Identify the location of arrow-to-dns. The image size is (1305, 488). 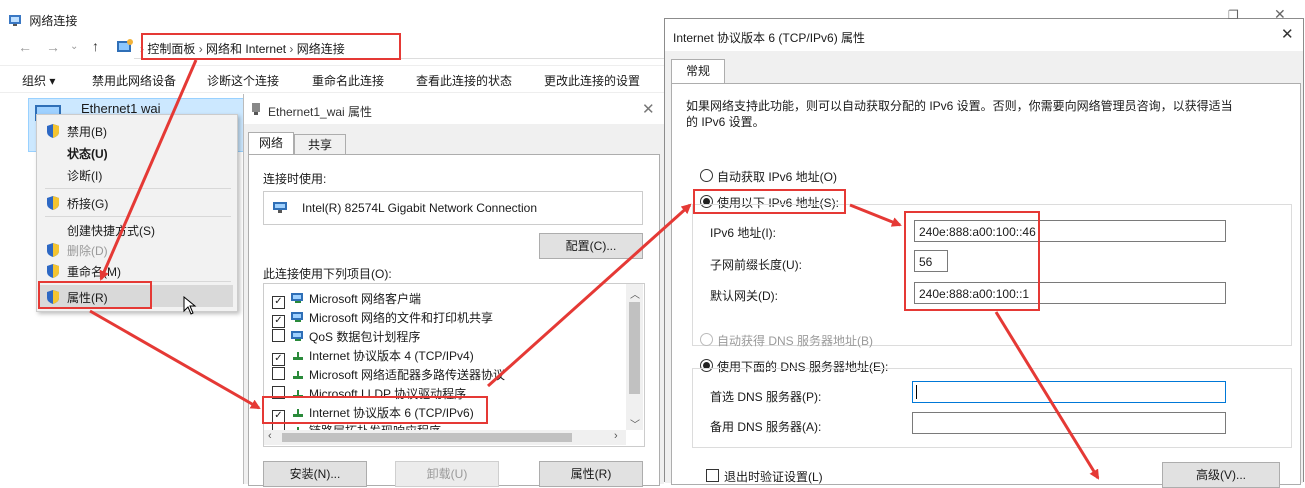
(1047, 395).